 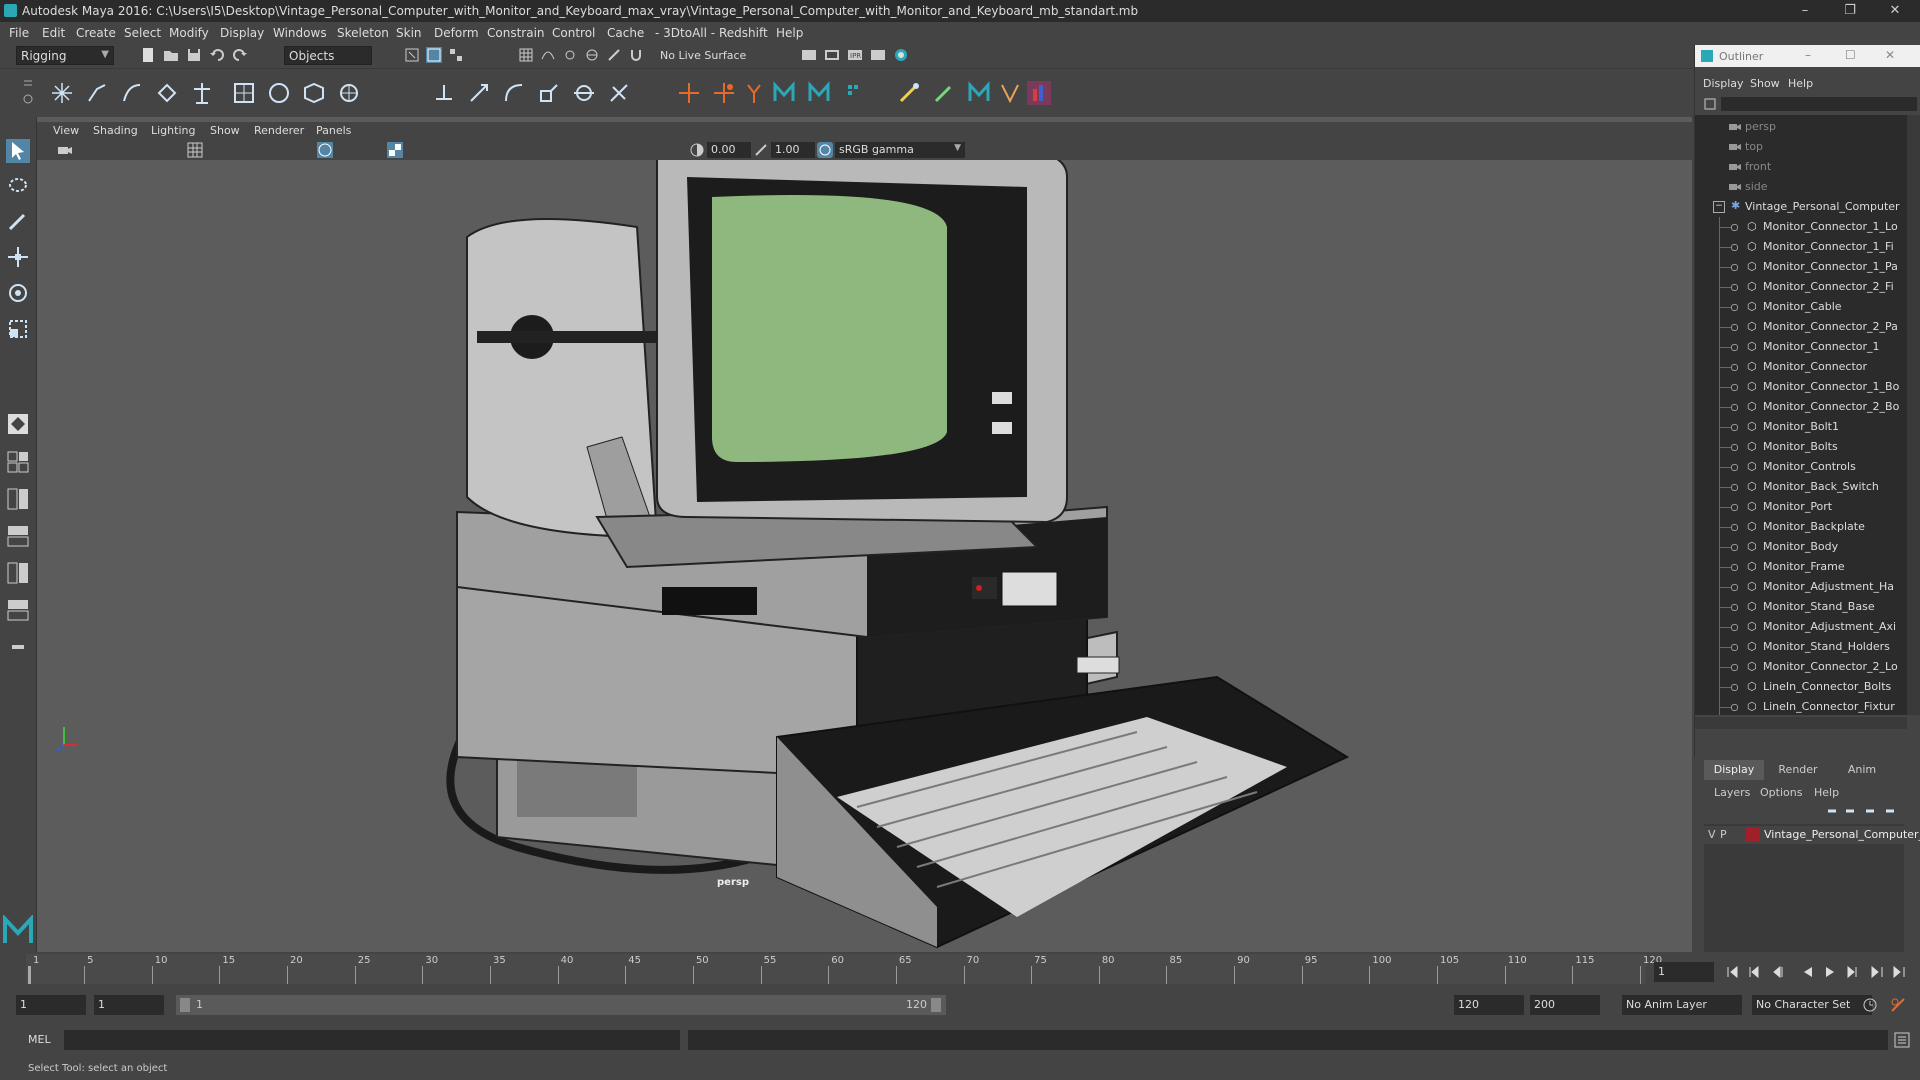 What do you see at coordinates (1808, 55) in the screenshot?
I see `outliner-minimize-button: –` at bounding box center [1808, 55].